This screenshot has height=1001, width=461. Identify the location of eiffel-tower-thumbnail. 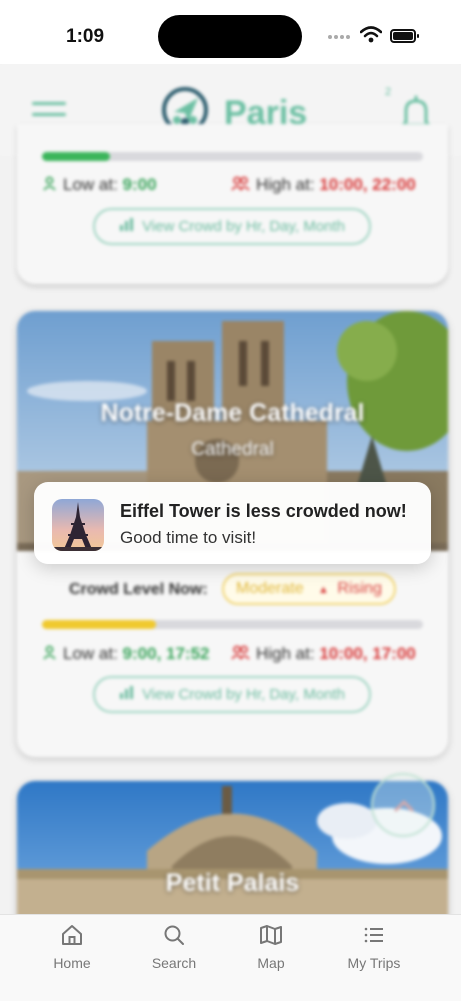
(78, 525).